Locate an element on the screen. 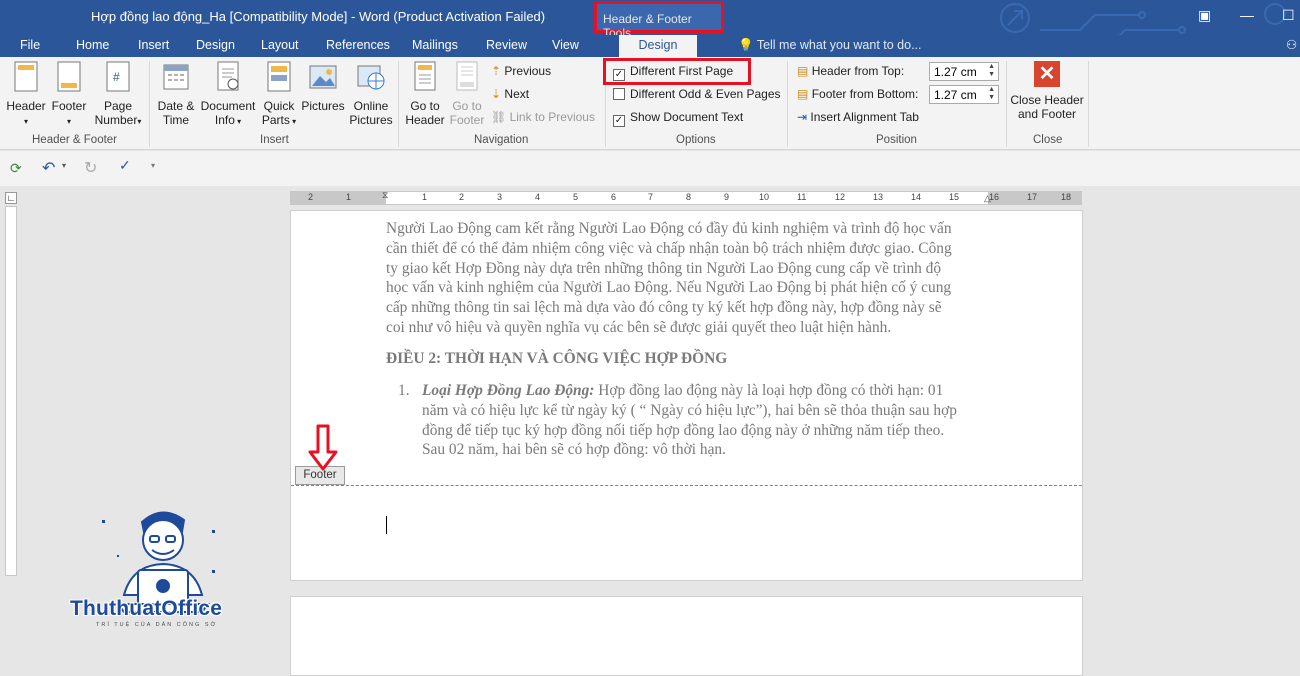 The height and width of the screenshot is (676, 1300). header-from-top-spinner: 1.27 cm ▲ ▼ is located at coordinates (964, 71).